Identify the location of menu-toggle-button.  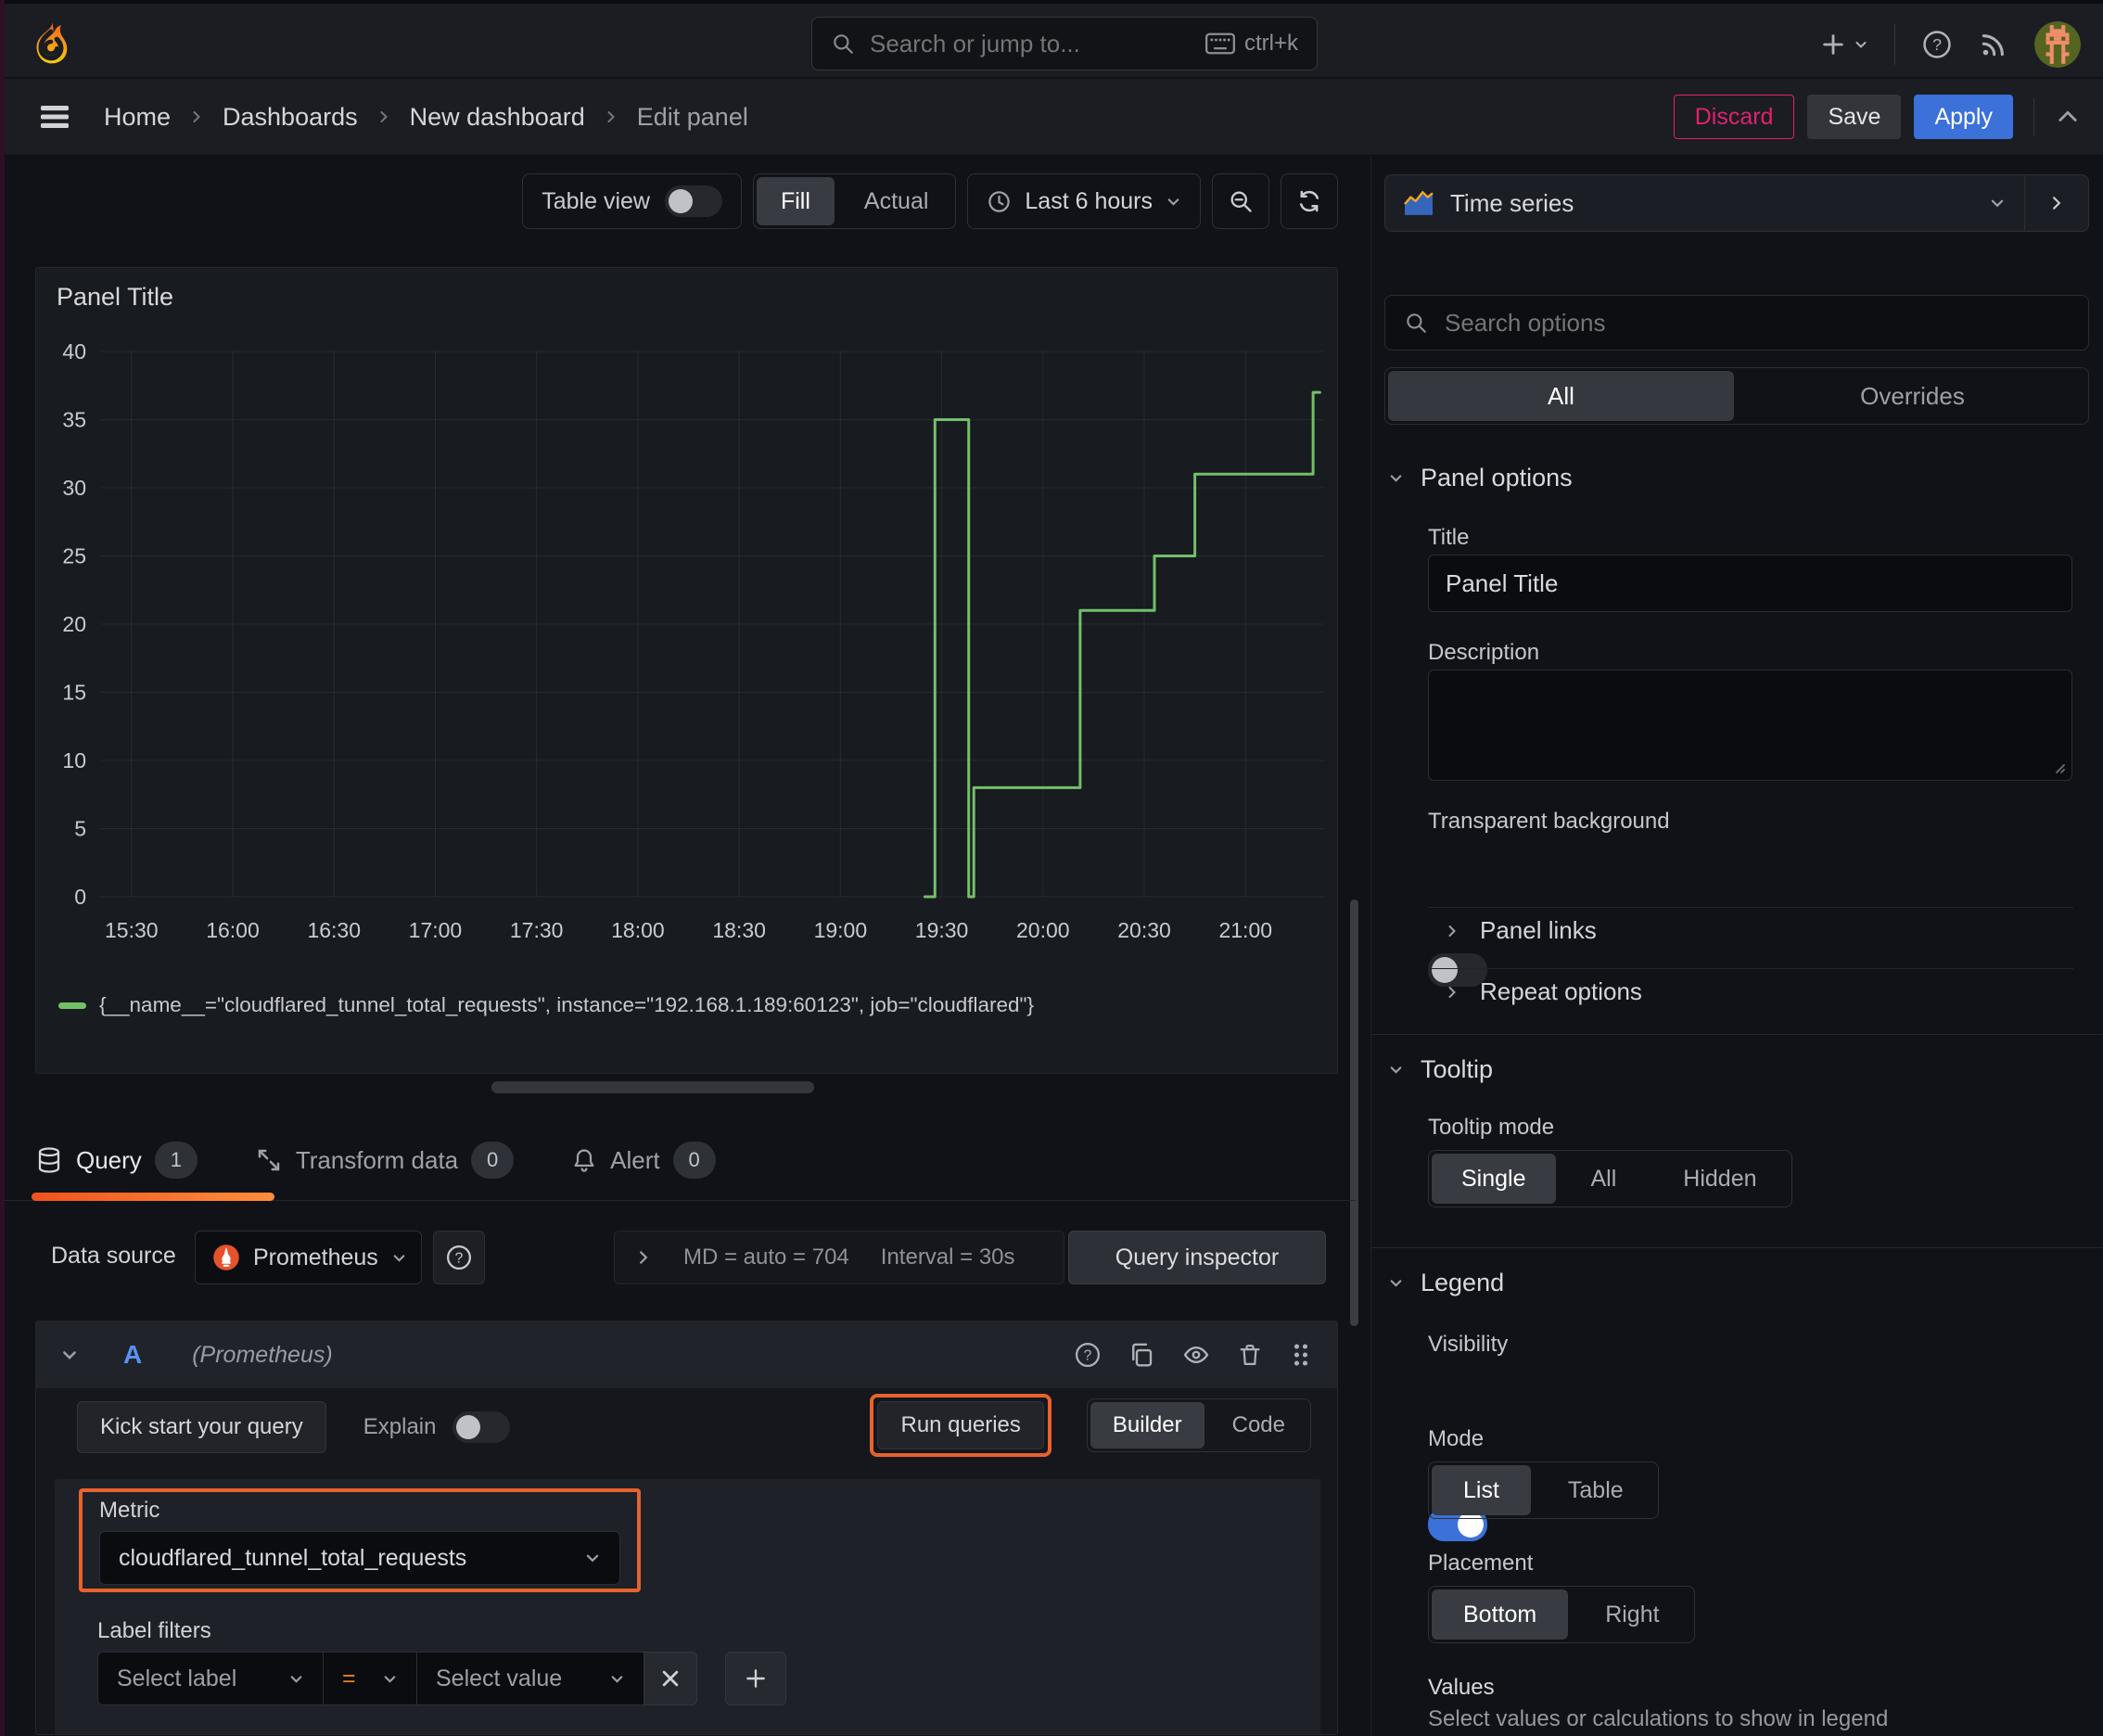
(54, 117).